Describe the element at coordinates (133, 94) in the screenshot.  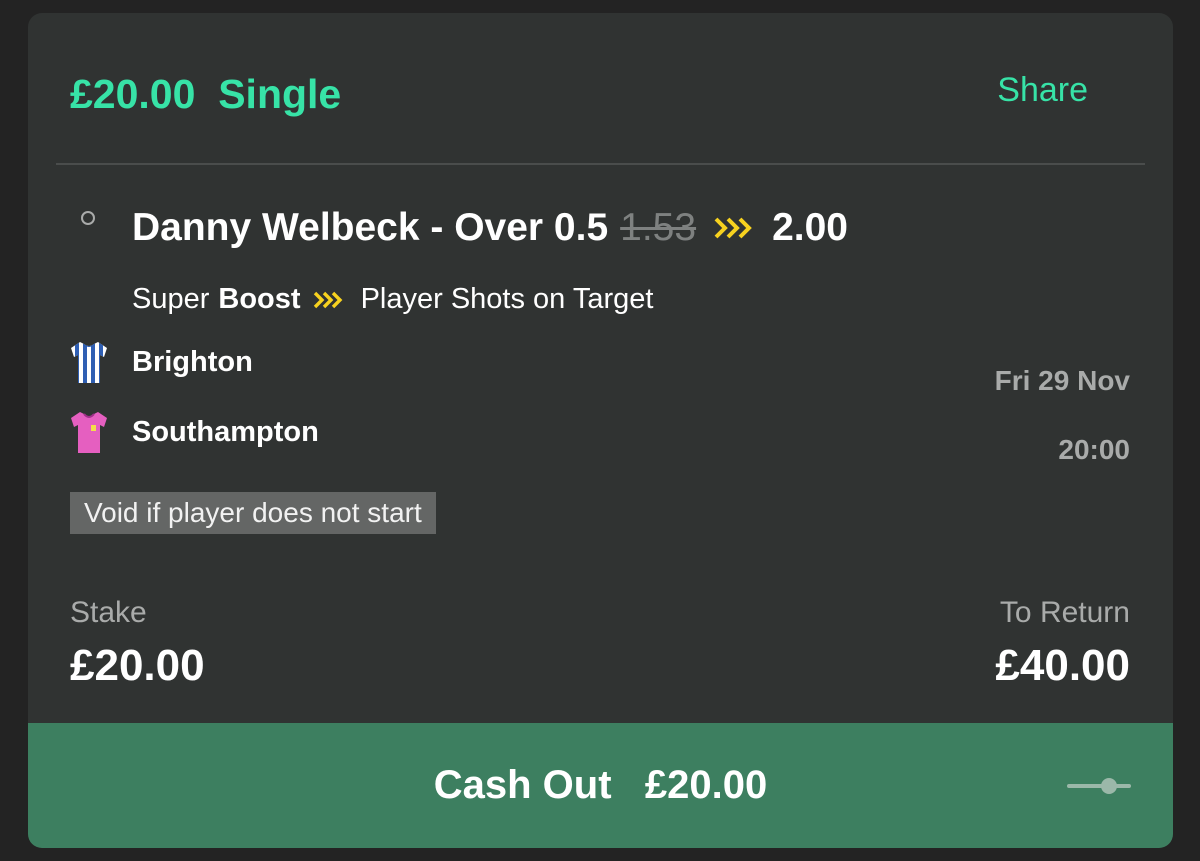
I see `bet-stake-amount: £20.00` at that location.